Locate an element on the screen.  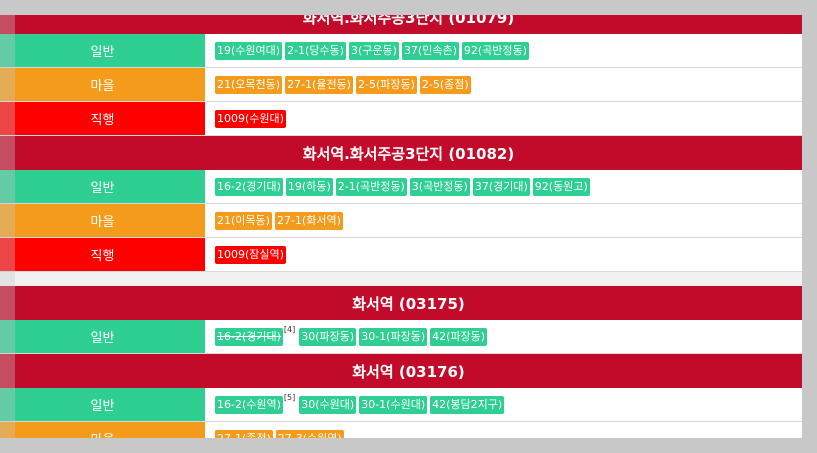
station-title: 화서역 (03175) is located at coordinates (408, 303).